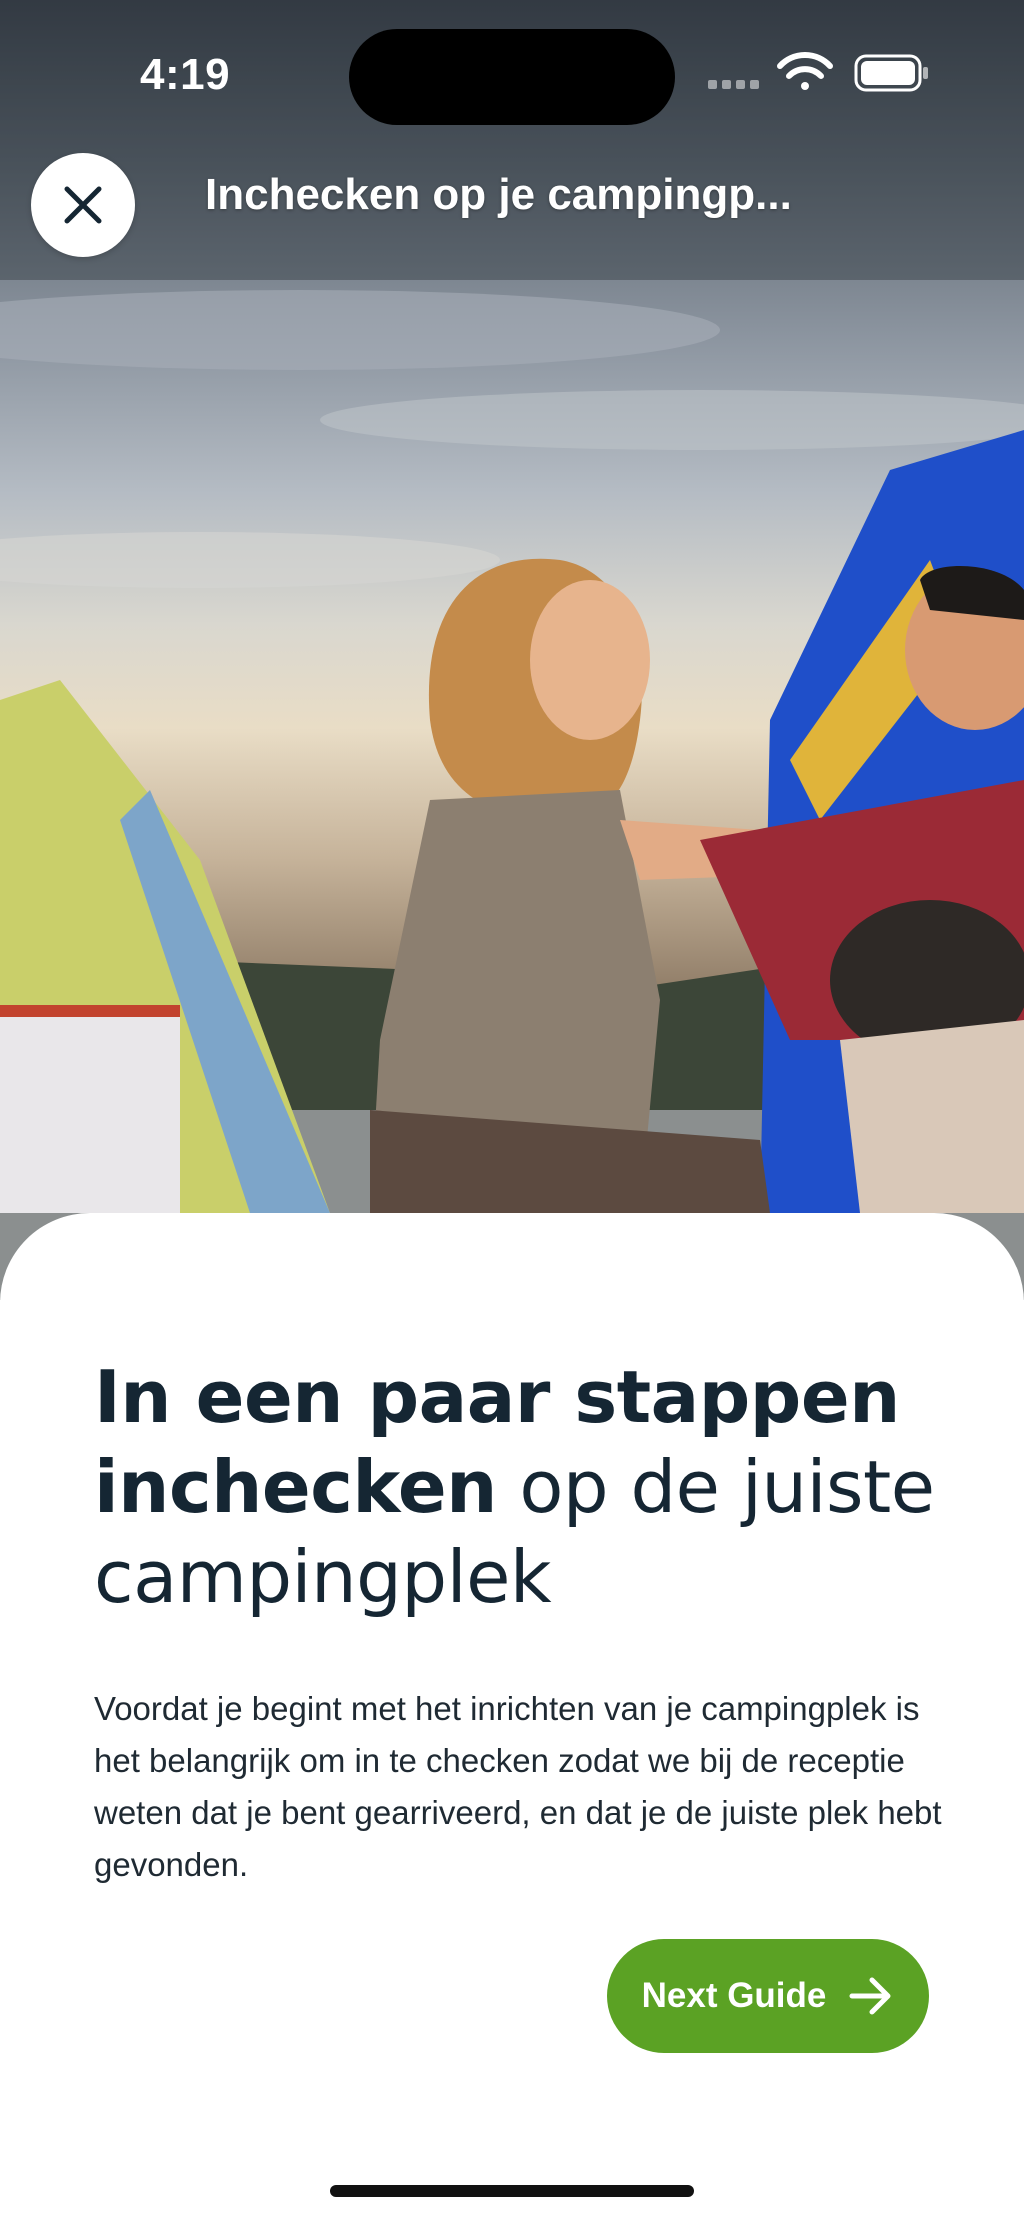 The height and width of the screenshot is (2220, 1024). Describe the element at coordinates (805, 71) in the screenshot. I see `wifi-icon` at that location.